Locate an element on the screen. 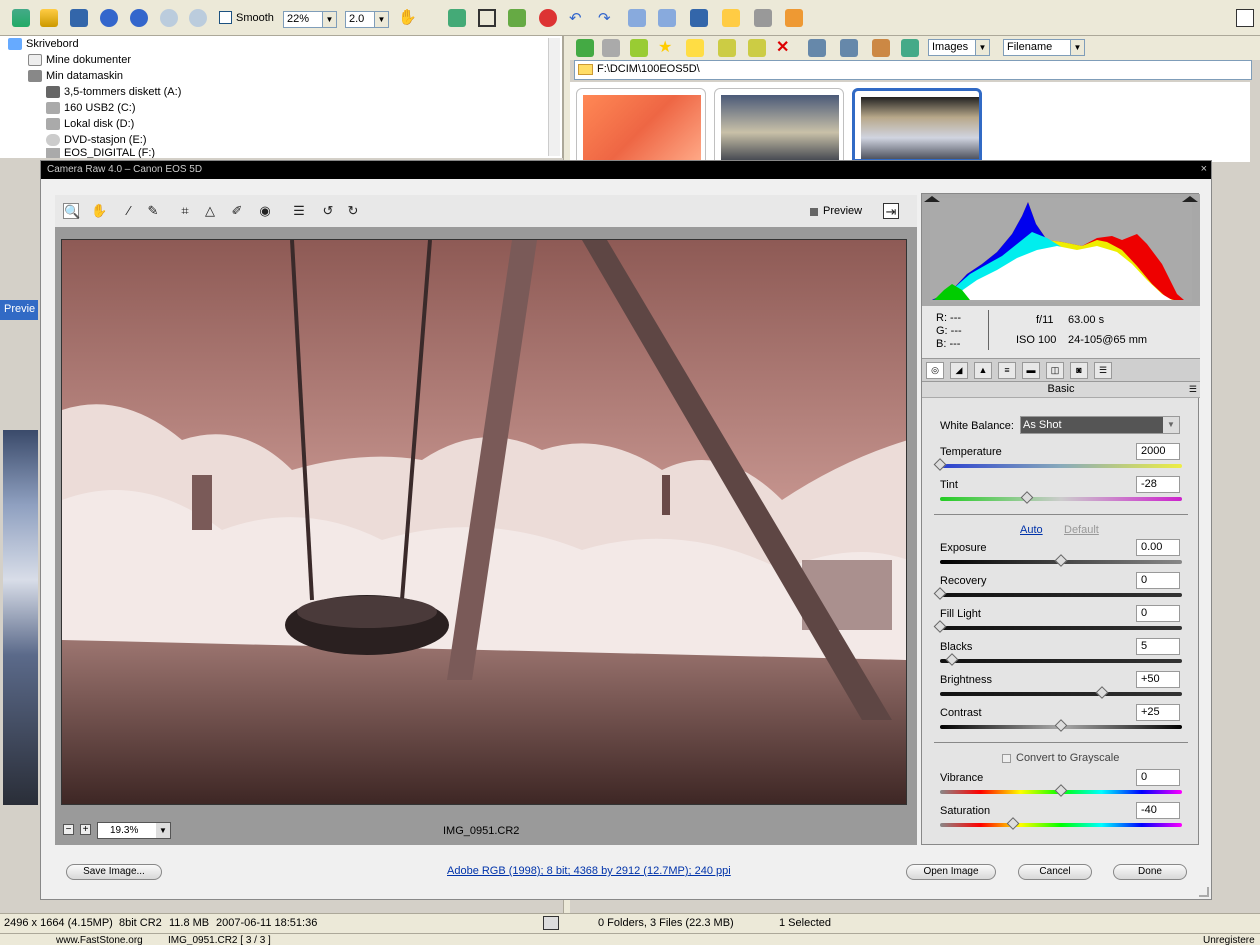 This screenshot has width=1260, height=945. monitor-icon is located at coordinates (699, 18).